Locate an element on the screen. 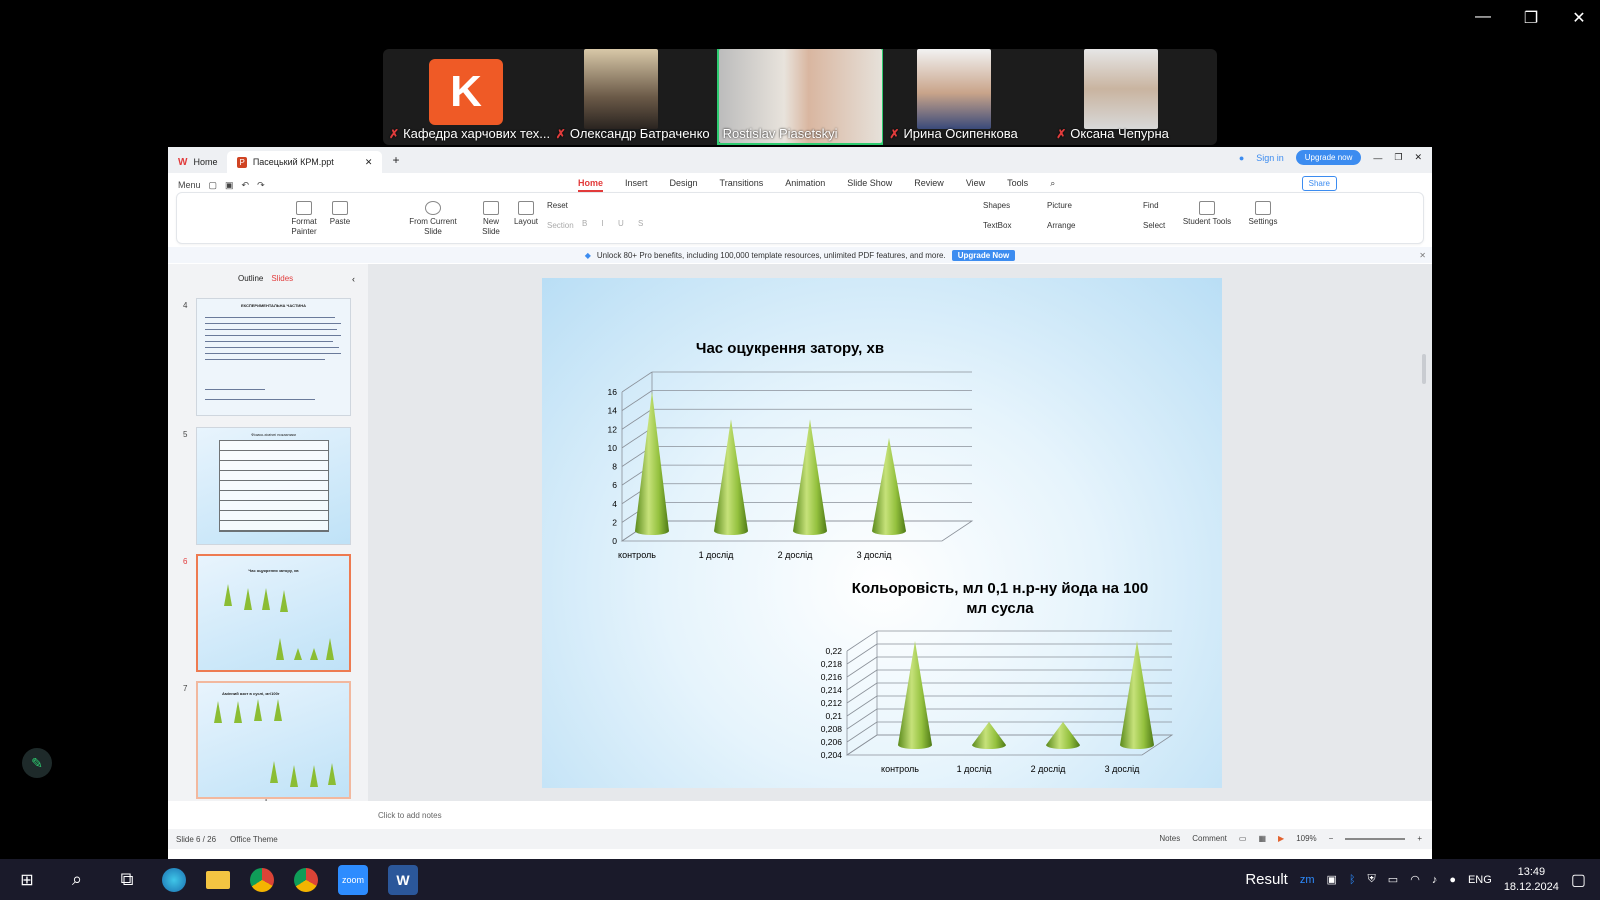 The image size is (1600, 900). chrome-profile-icon is located at coordinates (306, 879).